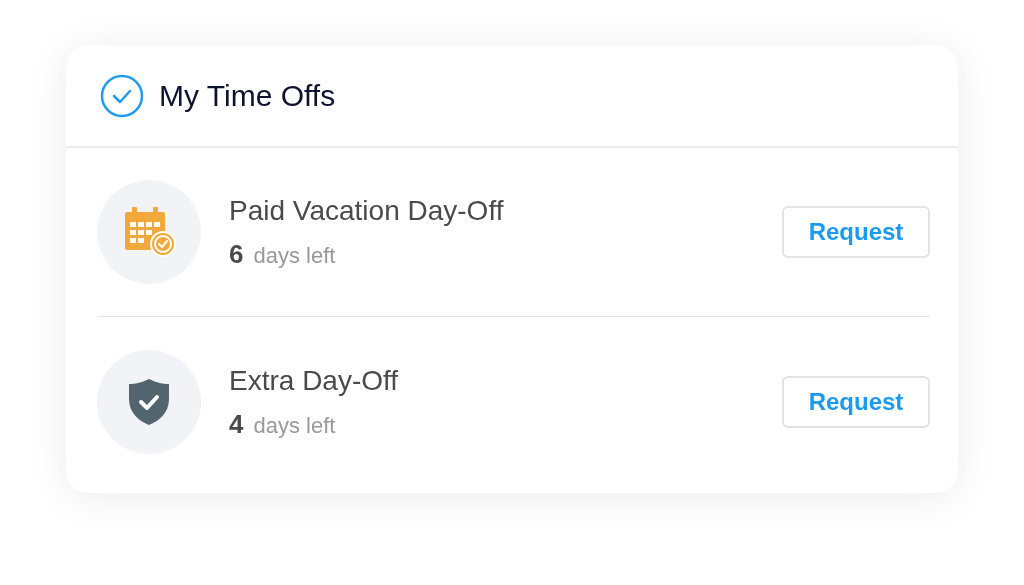 The image size is (1024, 585). I want to click on check-circle-icon, so click(122, 95).